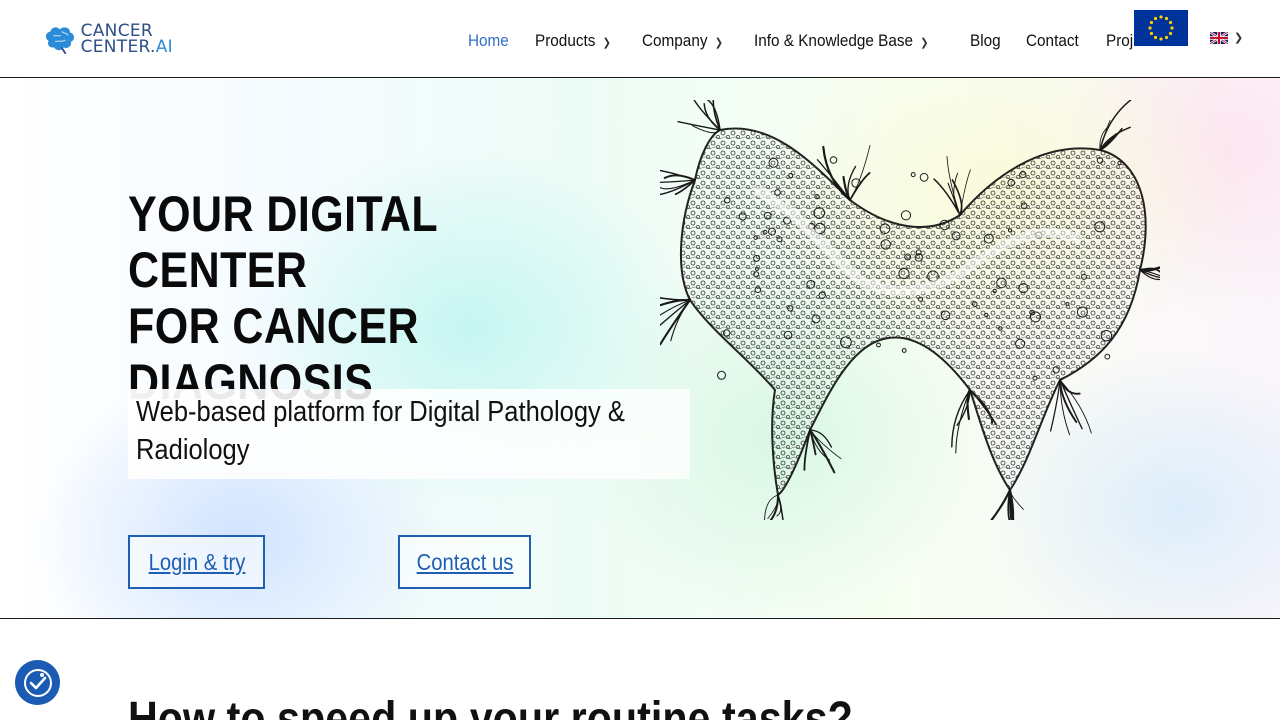  What do you see at coordinates (674, 40) in the screenshot?
I see `nav-item-label: Company` at bounding box center [674, 40].